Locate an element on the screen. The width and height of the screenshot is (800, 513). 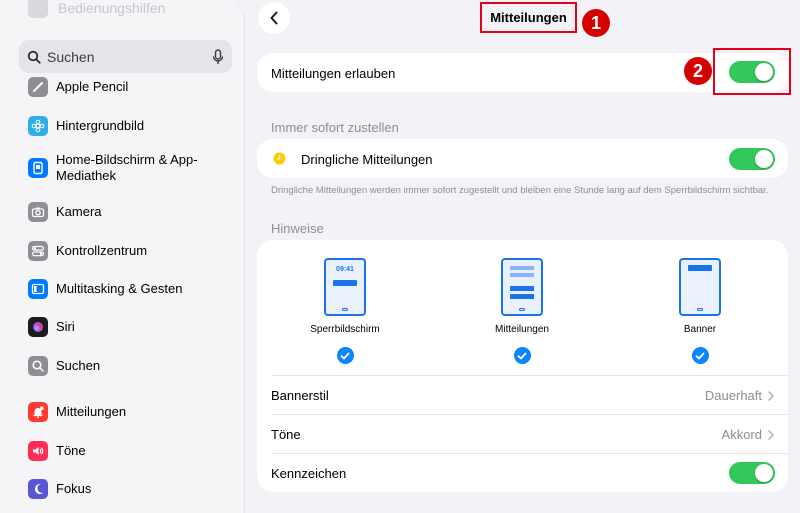
flower-icon is located at coordinates (38, 126).